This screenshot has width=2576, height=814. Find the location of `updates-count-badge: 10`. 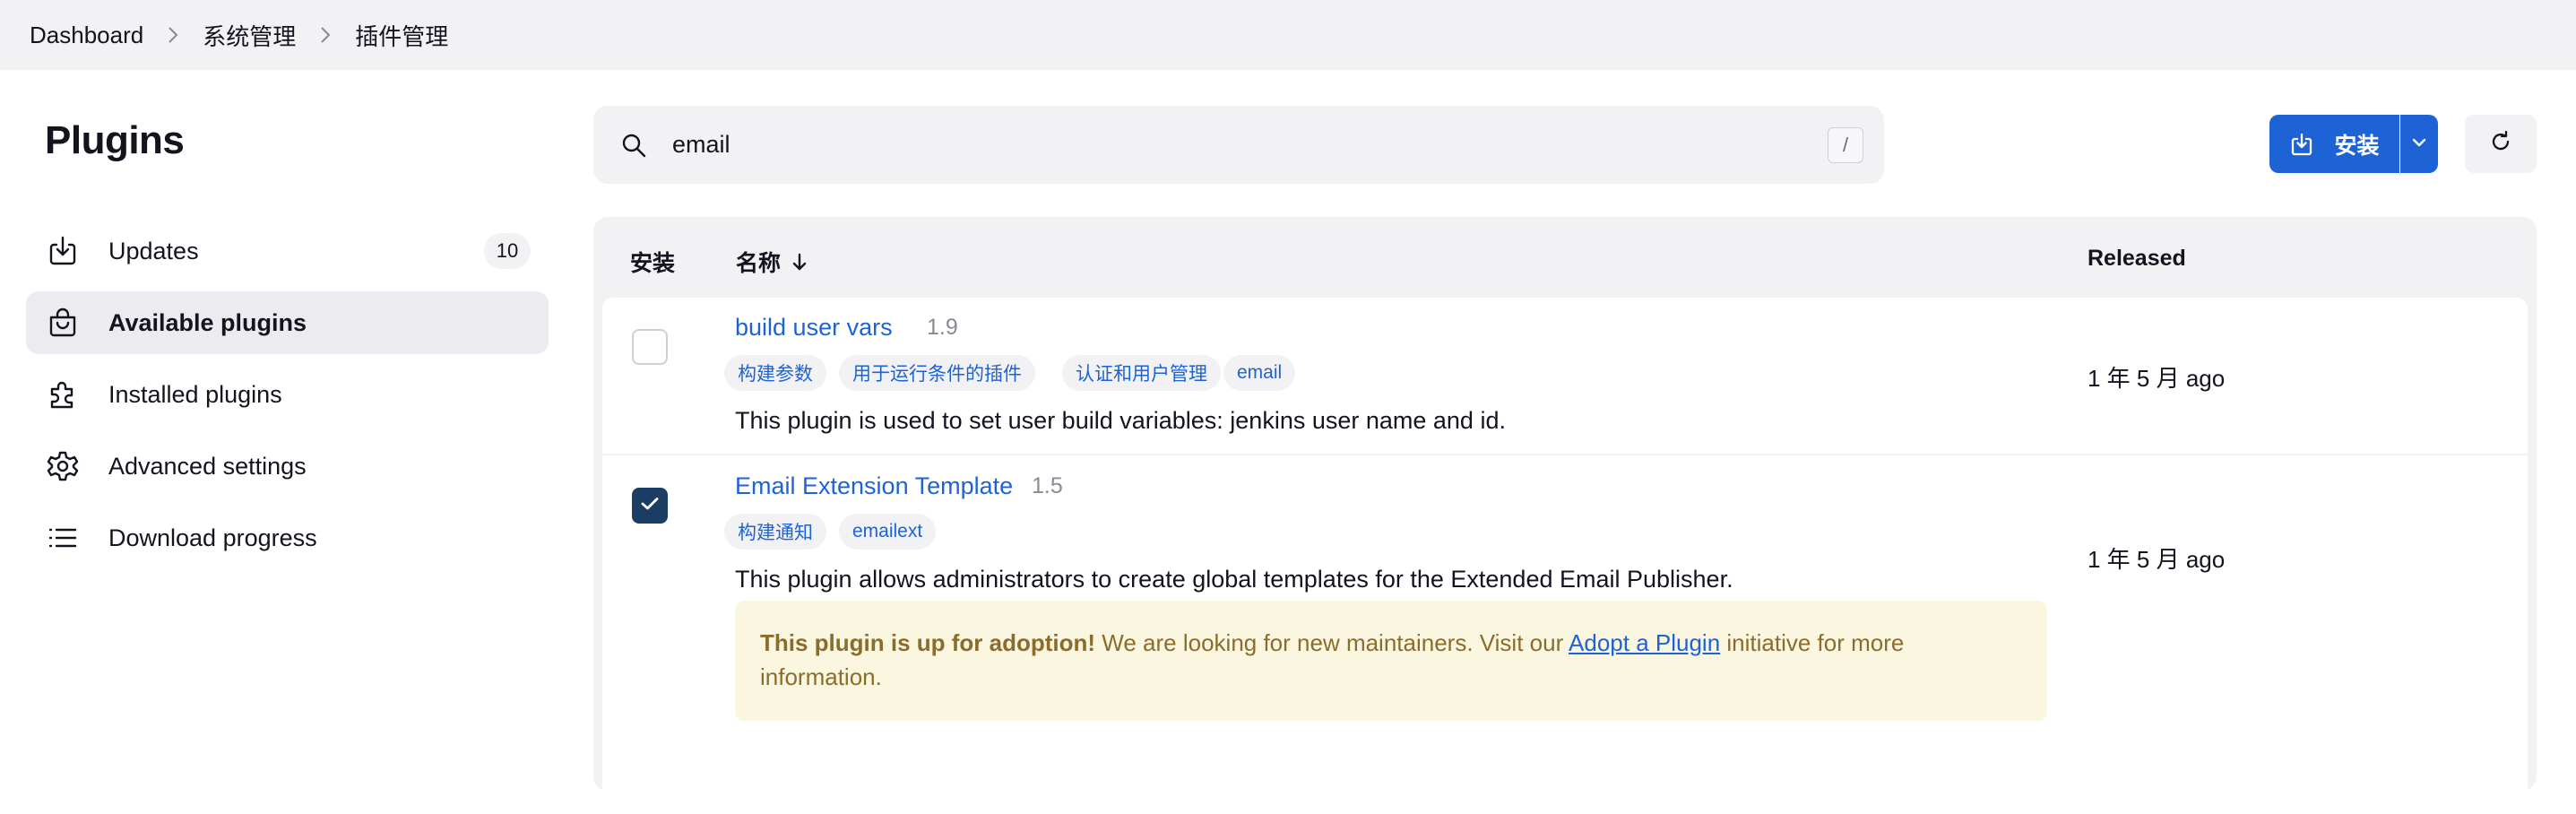

updates-count-badge: 10 is located at coordinates (507, 251).